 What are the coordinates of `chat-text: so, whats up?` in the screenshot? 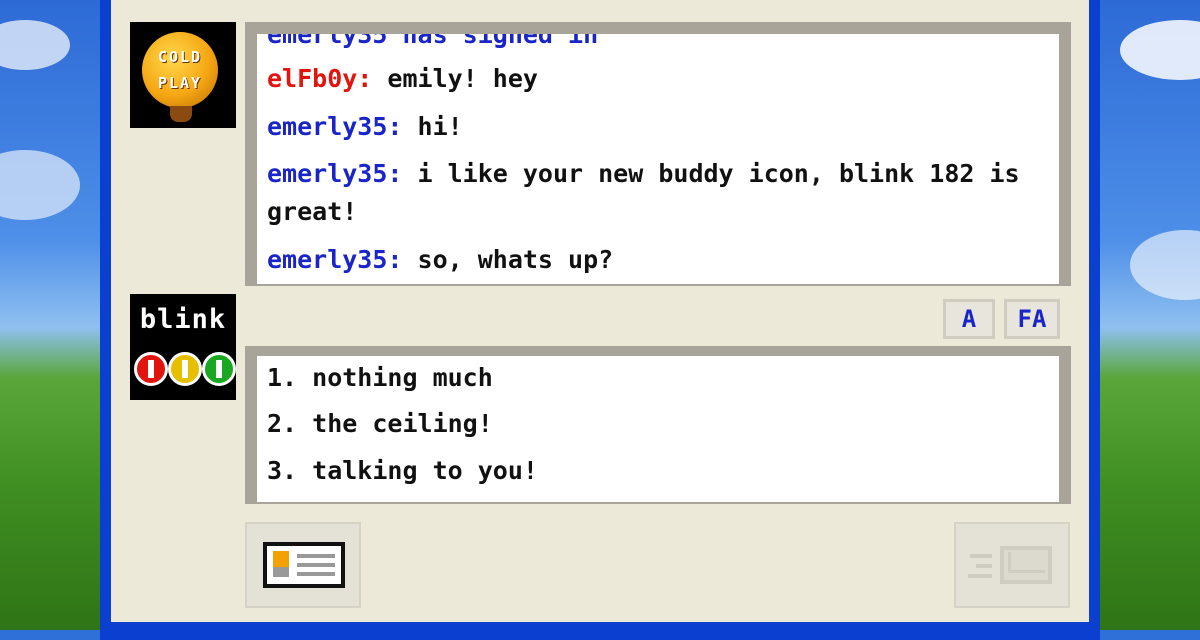 It's located at (508, 259).